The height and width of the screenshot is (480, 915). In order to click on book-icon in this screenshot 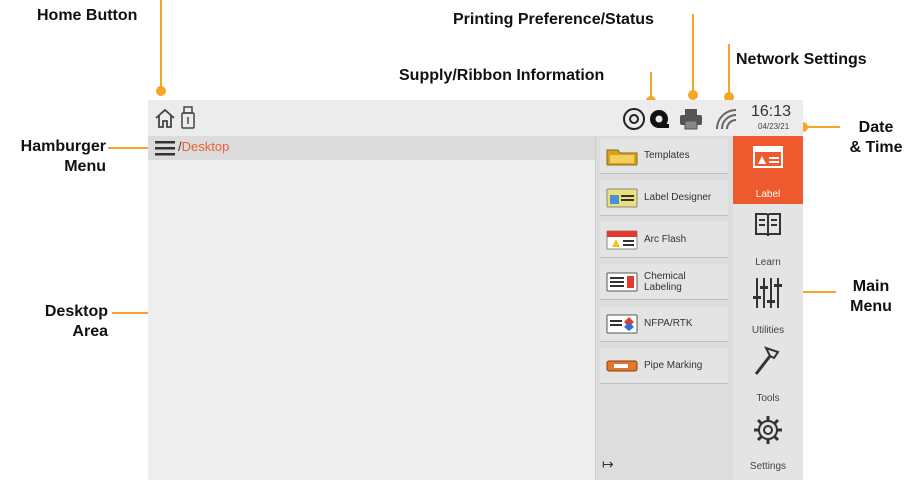, I will do `click(768, 225)`.